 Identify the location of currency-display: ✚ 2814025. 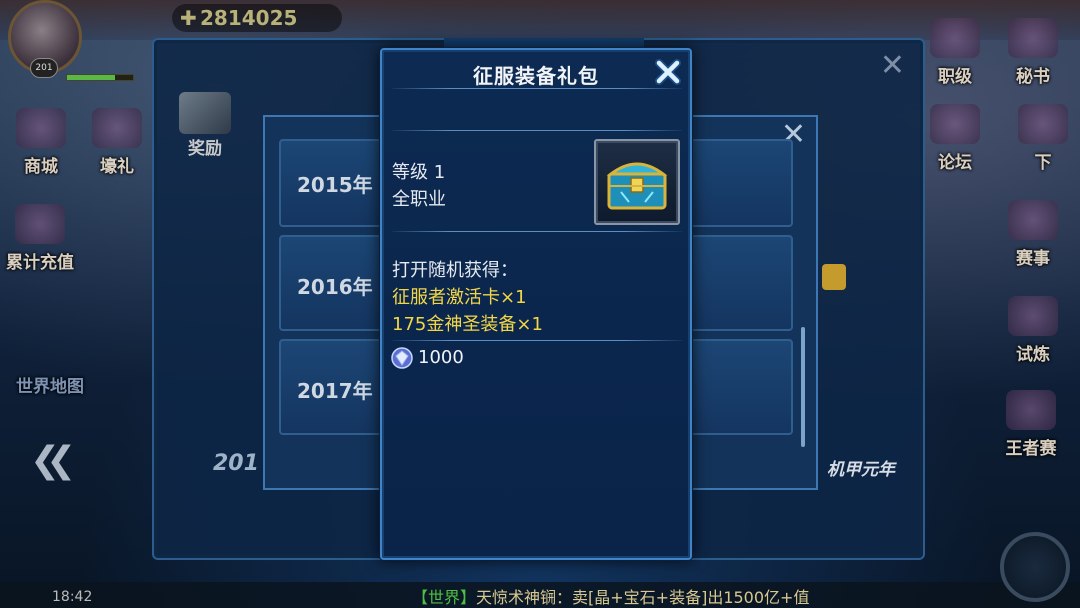
(257, 18).